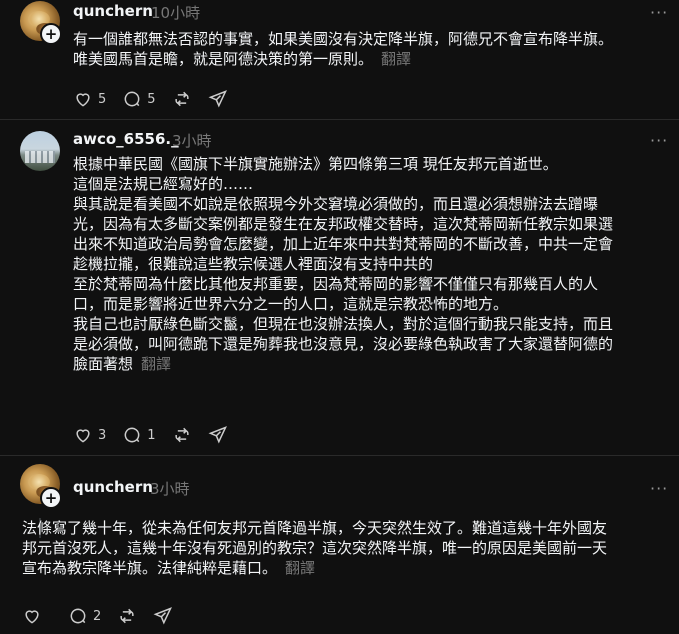 The width and height of the screenshot is (679, 634). What do you see at coordinates (336, 284) in the screenshot?
I see `post-line: 至於梵蒂岡為什麼比其他友邦重要，因為梵蒂岡的影響不僅僅只有那幾百人的人` at bounding box center [336, 284].